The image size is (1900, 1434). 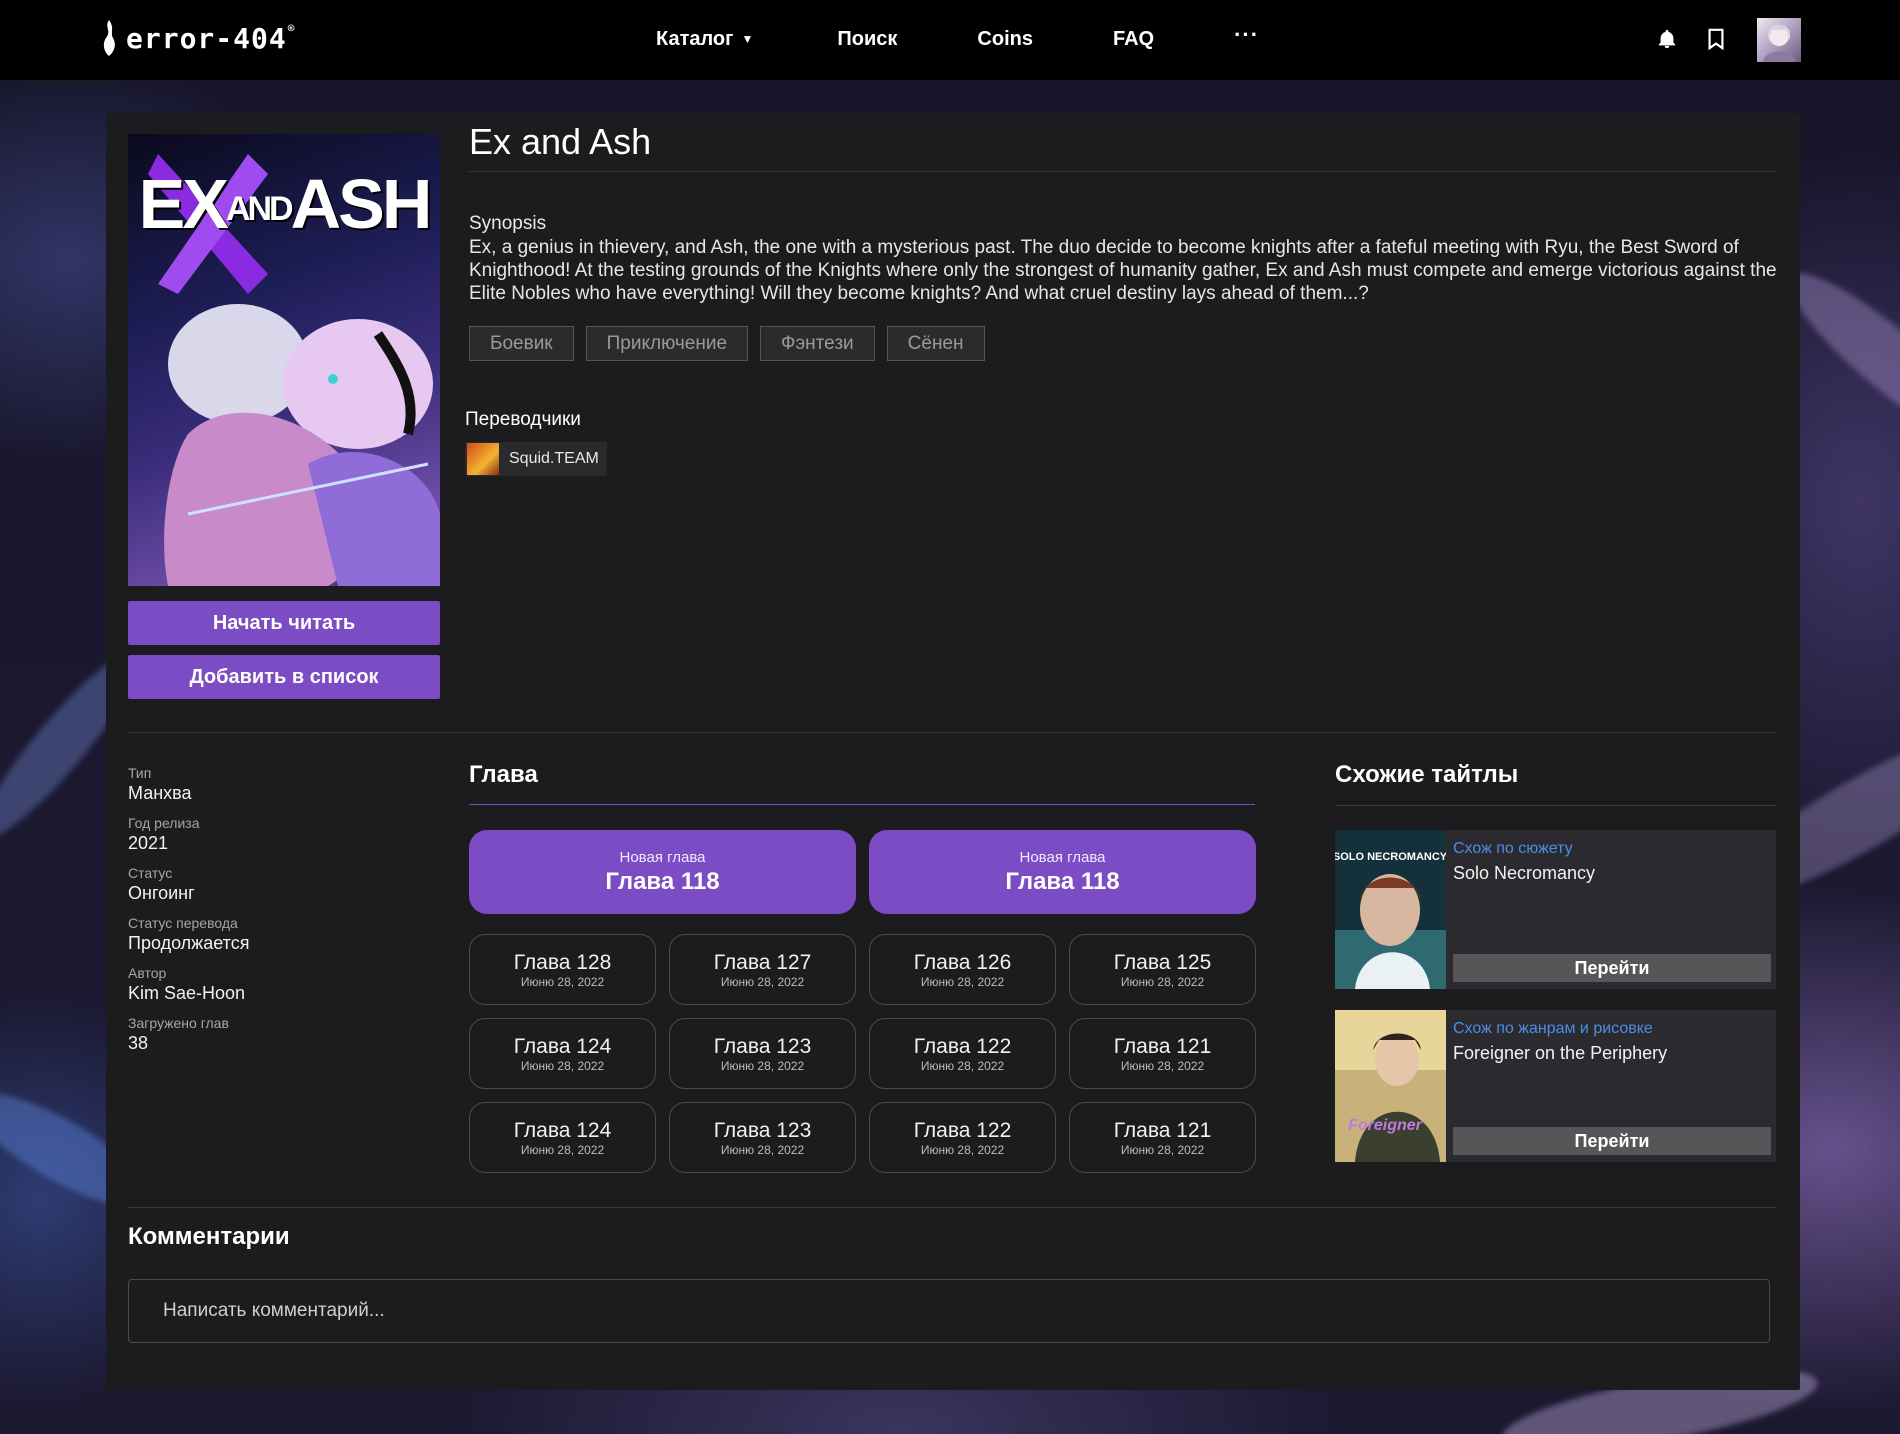 I want to click on nav-more-button: ···, so click(x=1246, y=35).